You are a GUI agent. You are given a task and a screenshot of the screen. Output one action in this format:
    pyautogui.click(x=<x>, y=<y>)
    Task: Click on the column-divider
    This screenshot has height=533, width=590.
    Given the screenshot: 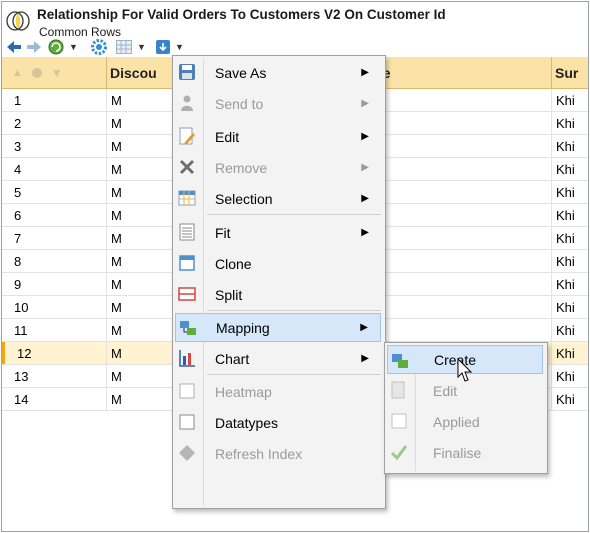 What is the action you would take?
    pyautogui.click(x=551, y=72)
    